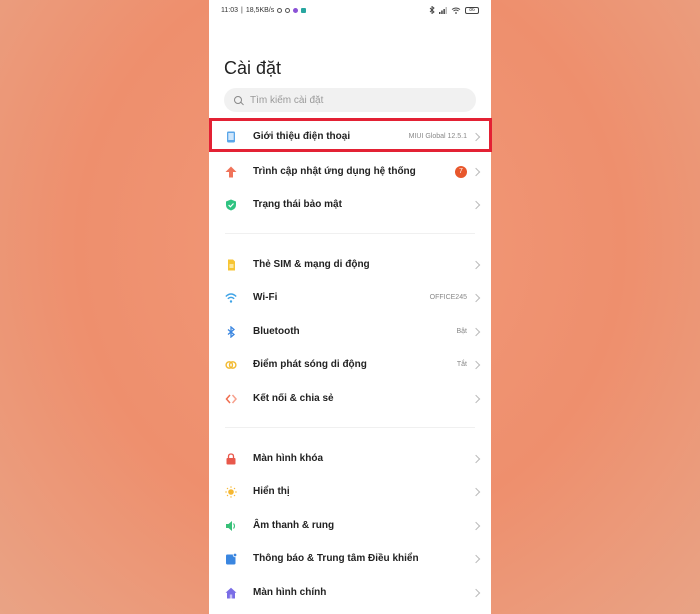 This screenshot has width=700, height=614. What do you see at coordinates (350, 204) in the screenshot?
I see `settings-item-security-status: Trạng thái bảo mật` at bounding box center [350, 204].